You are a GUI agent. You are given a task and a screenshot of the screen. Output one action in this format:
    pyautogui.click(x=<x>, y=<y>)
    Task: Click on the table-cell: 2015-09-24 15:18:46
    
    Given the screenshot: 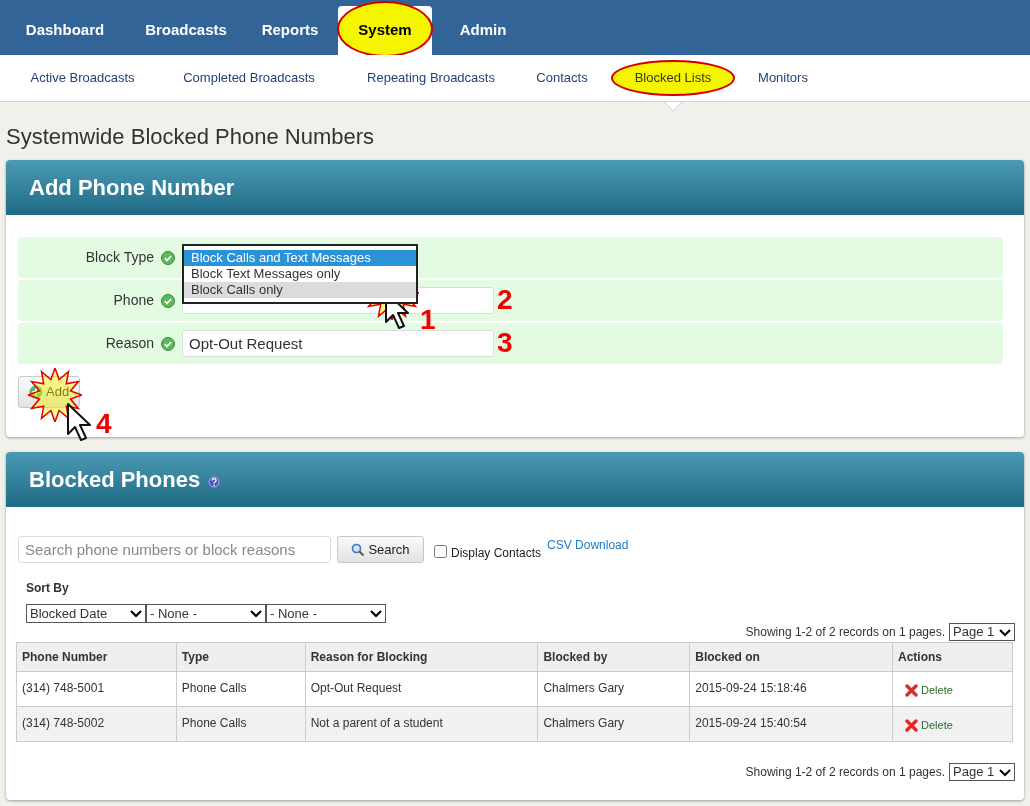 What is the action you would take?
    pyautogui.click(x=791, y=689)
    